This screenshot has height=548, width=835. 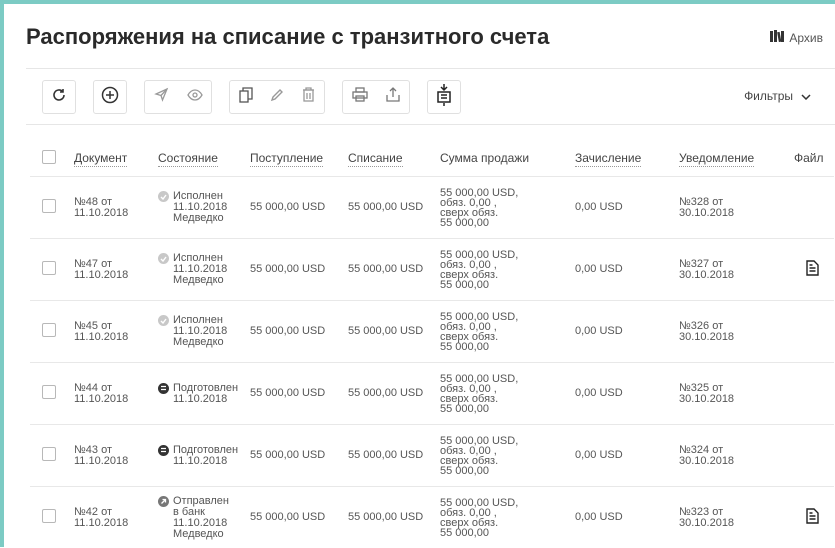 What do you see at coordinates (204, 158) in the screenshot?
I see `column-header-state: Состояние` at bounding box center [204, 158].